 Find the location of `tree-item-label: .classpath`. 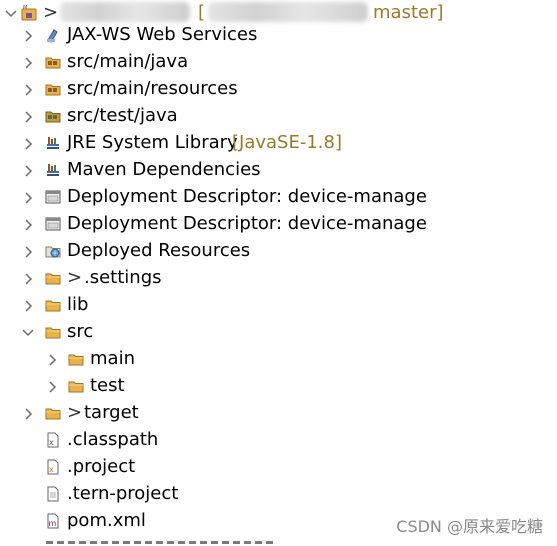

tree-item-label: .classpath is located at coordinates (113, 439).